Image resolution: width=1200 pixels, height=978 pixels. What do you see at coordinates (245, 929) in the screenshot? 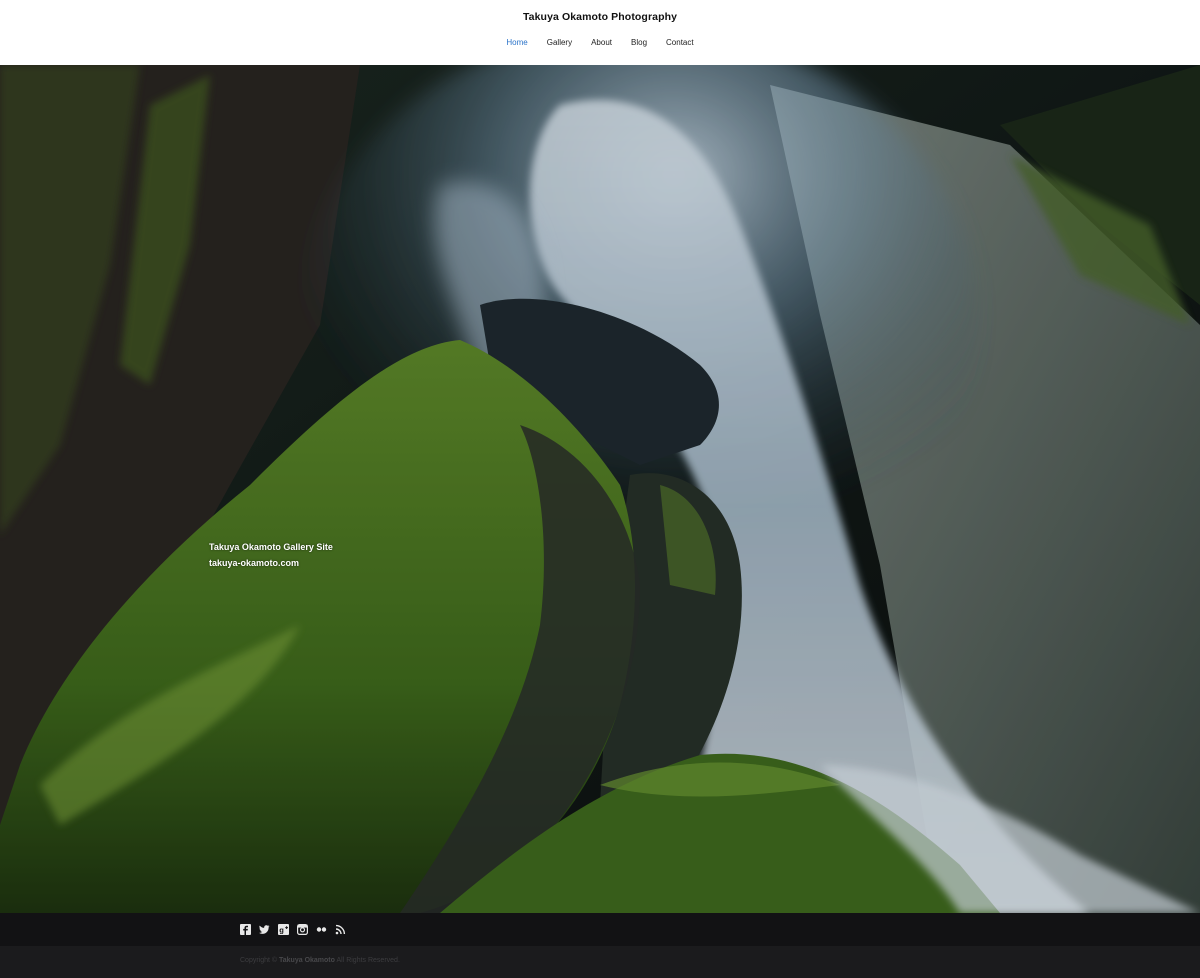
I see `facebook-icon` at bounding box center [245, 929].